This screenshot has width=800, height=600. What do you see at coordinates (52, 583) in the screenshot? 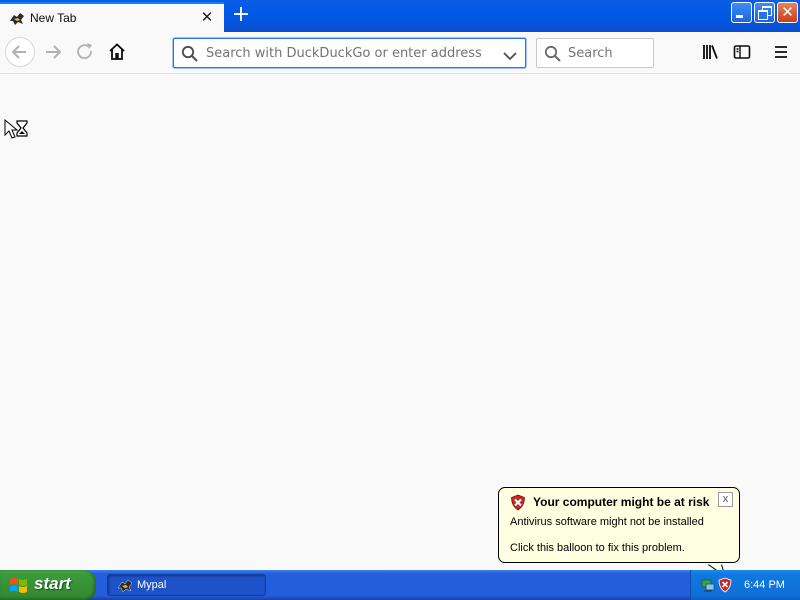
I see `start-label: start` at bounding box center [52, 583].